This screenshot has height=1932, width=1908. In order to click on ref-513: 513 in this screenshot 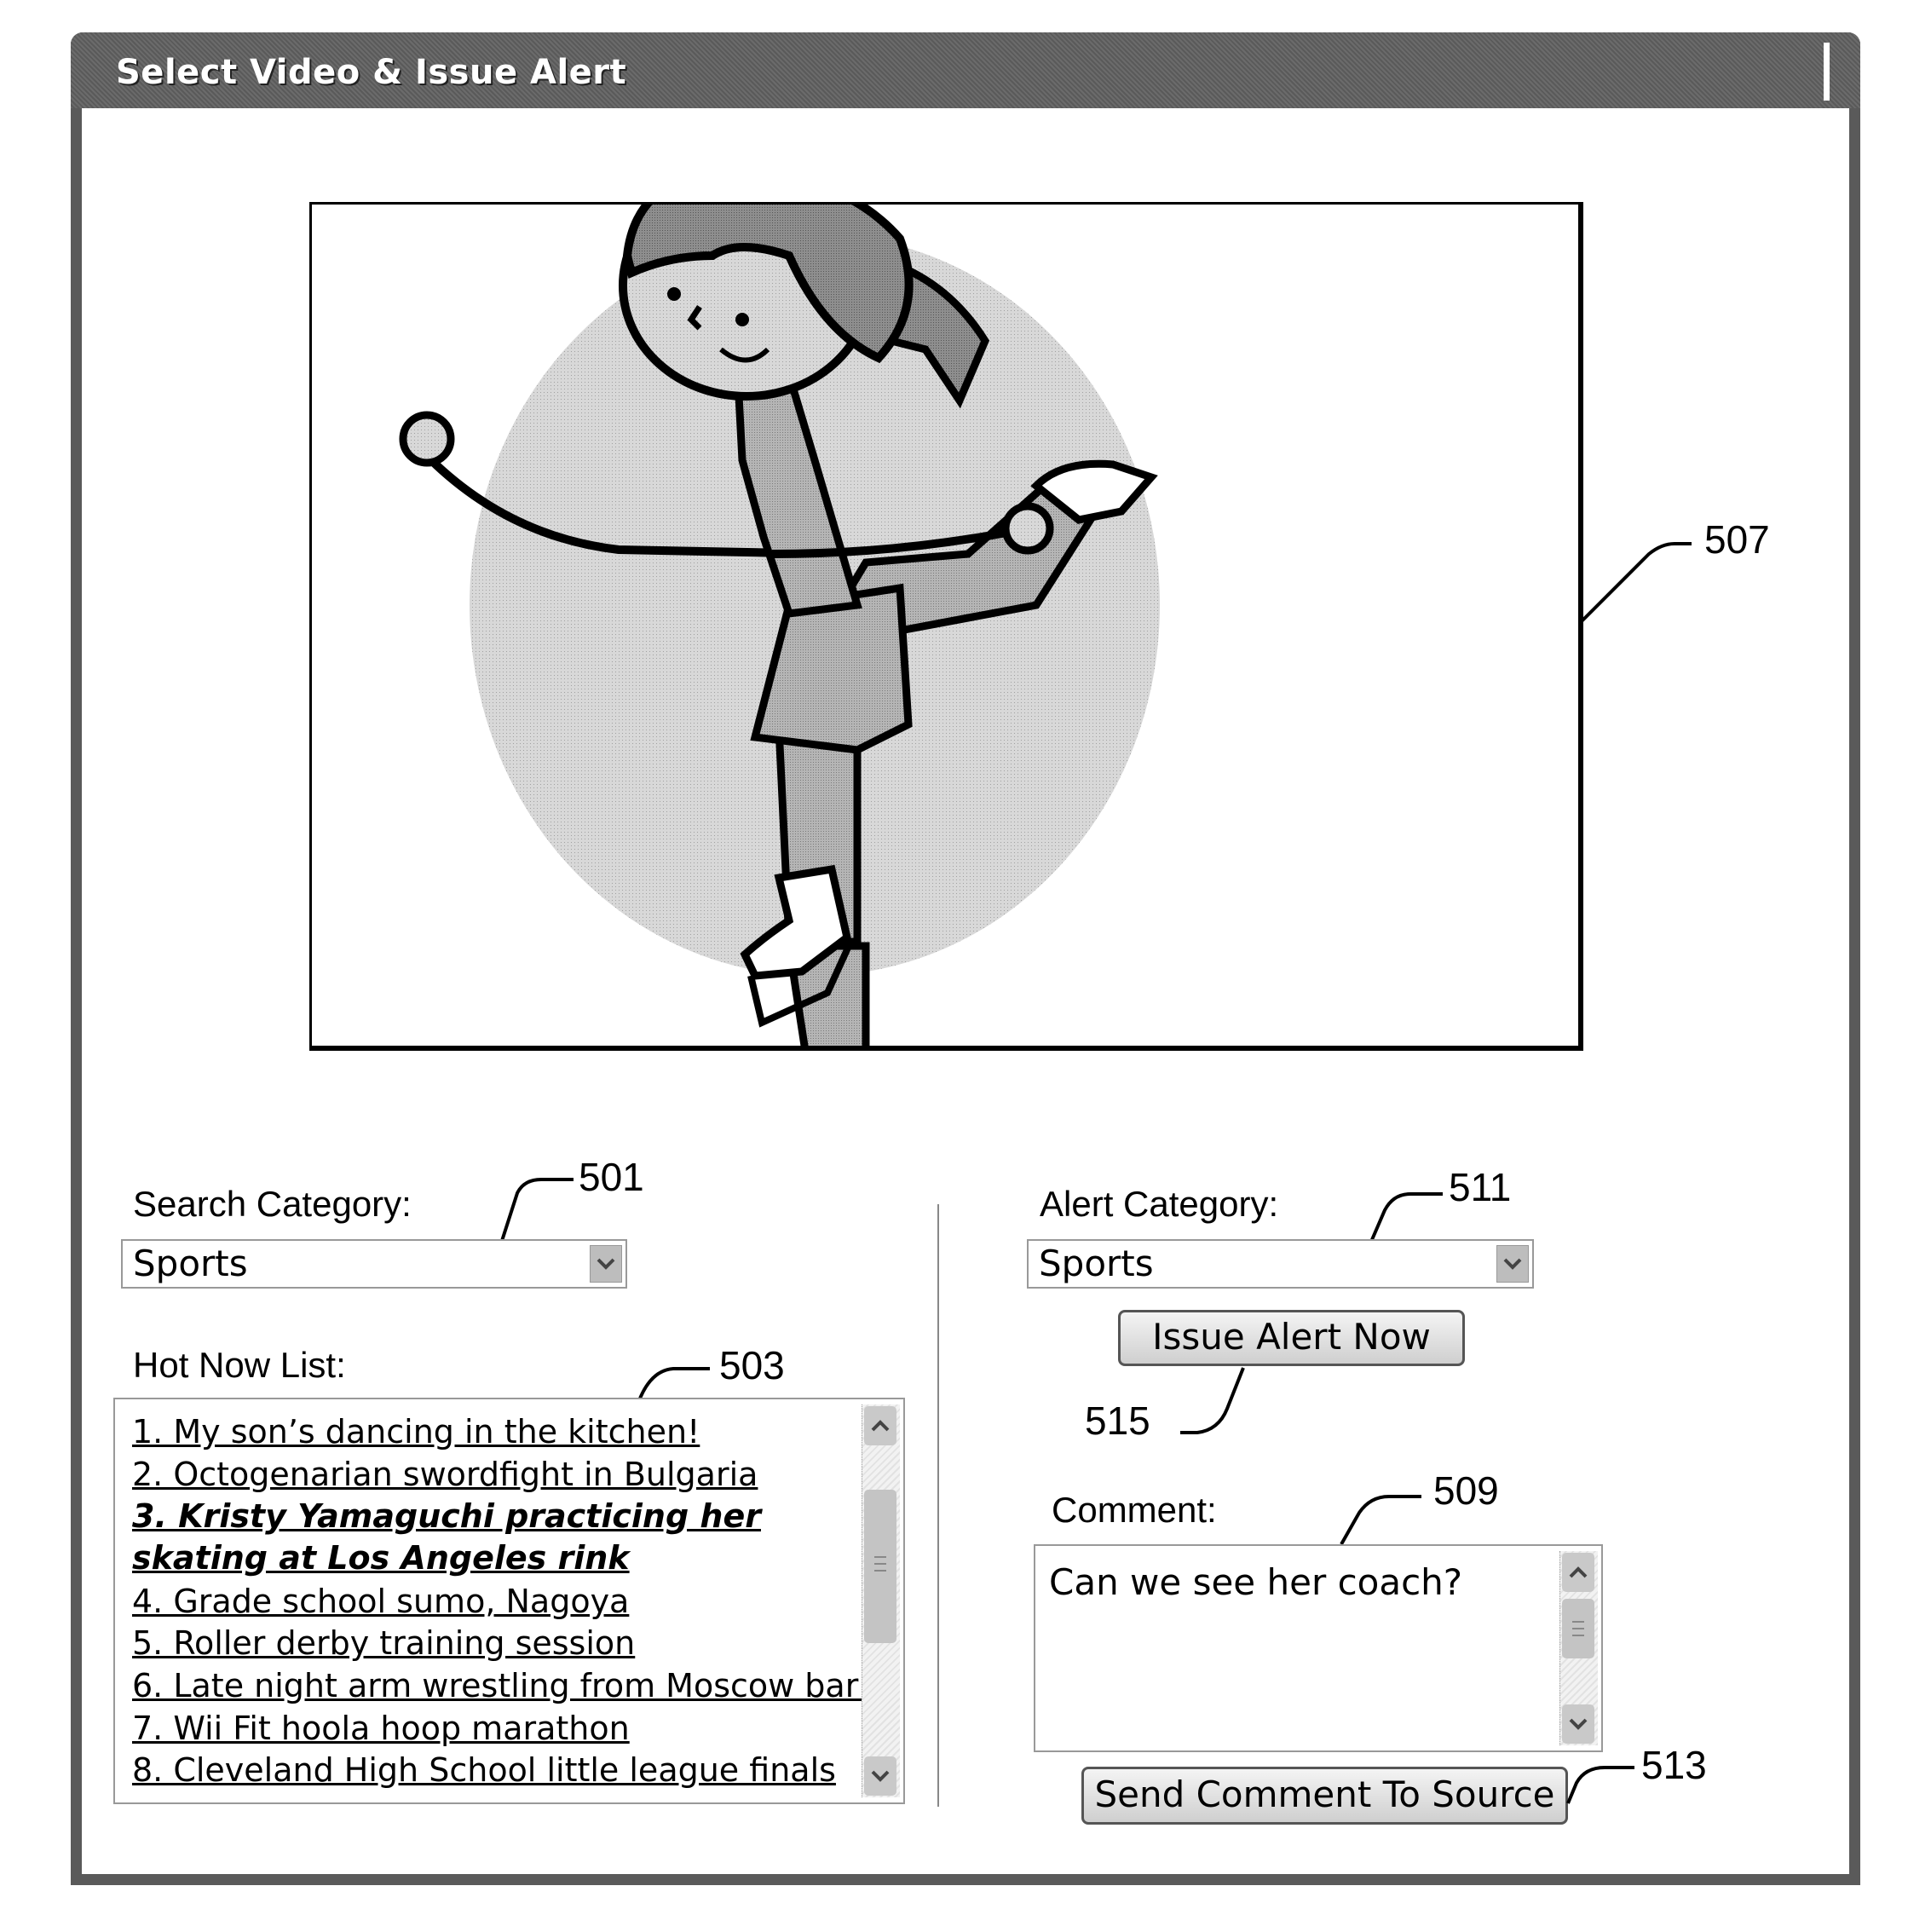, I will do `click(1674, 1765)`.